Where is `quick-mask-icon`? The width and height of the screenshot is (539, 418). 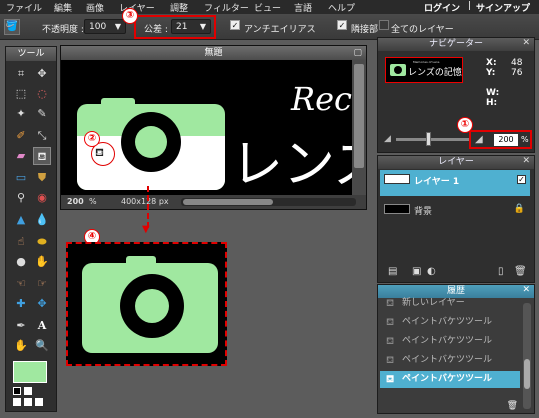 quick-mask-icon is located at coordinates (28, 402).